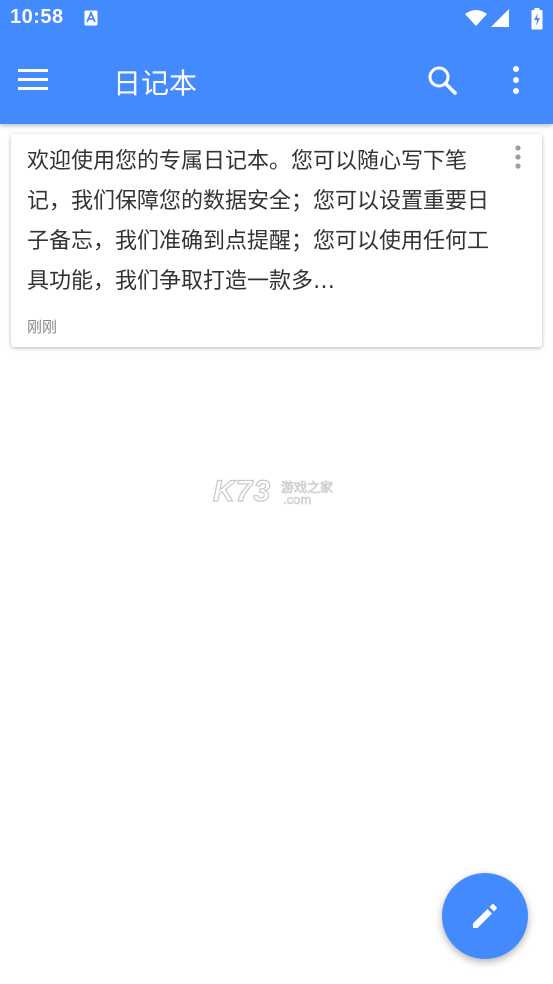 This screenshot has width=553, height=984. I want to click on watermark-logo: K73 游戏之家 .com, so click(277, 492).